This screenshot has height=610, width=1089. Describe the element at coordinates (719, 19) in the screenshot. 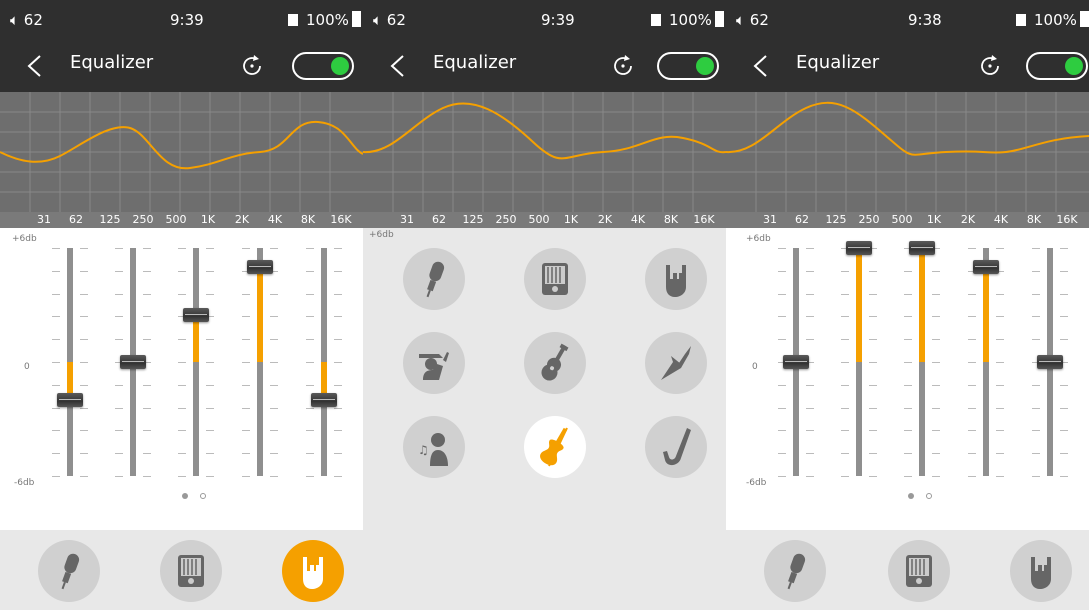

I see `battery-icon` at that location.